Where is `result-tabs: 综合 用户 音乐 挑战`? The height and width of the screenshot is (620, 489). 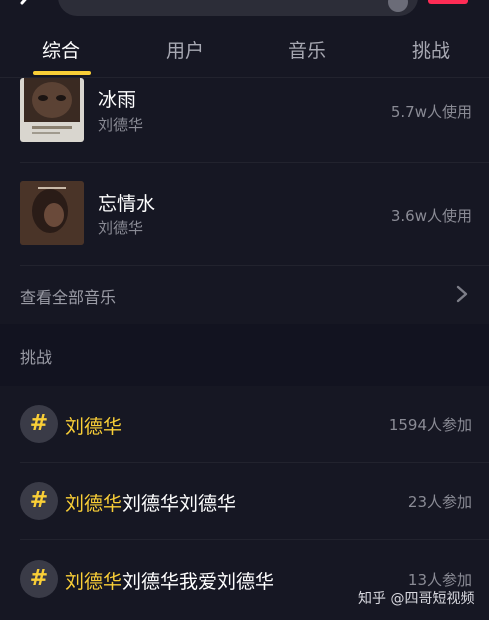
result-tabs: 综合 用户 音乐 挑战 is located at coordinates (244, 50).